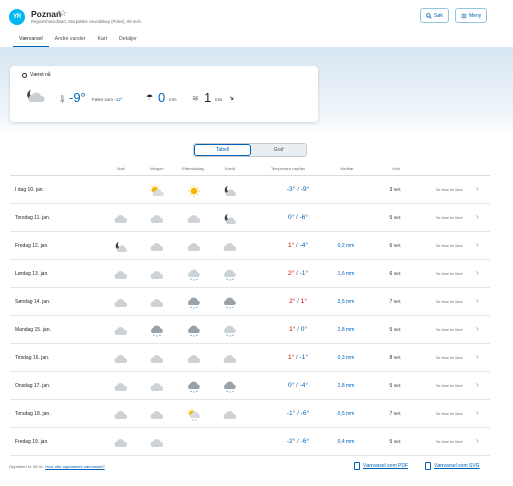 This screenshot has height=486, width=513. Describe the element at coordinates (208, 97) in the screenshot. I see `current-wind: 1` at that location.